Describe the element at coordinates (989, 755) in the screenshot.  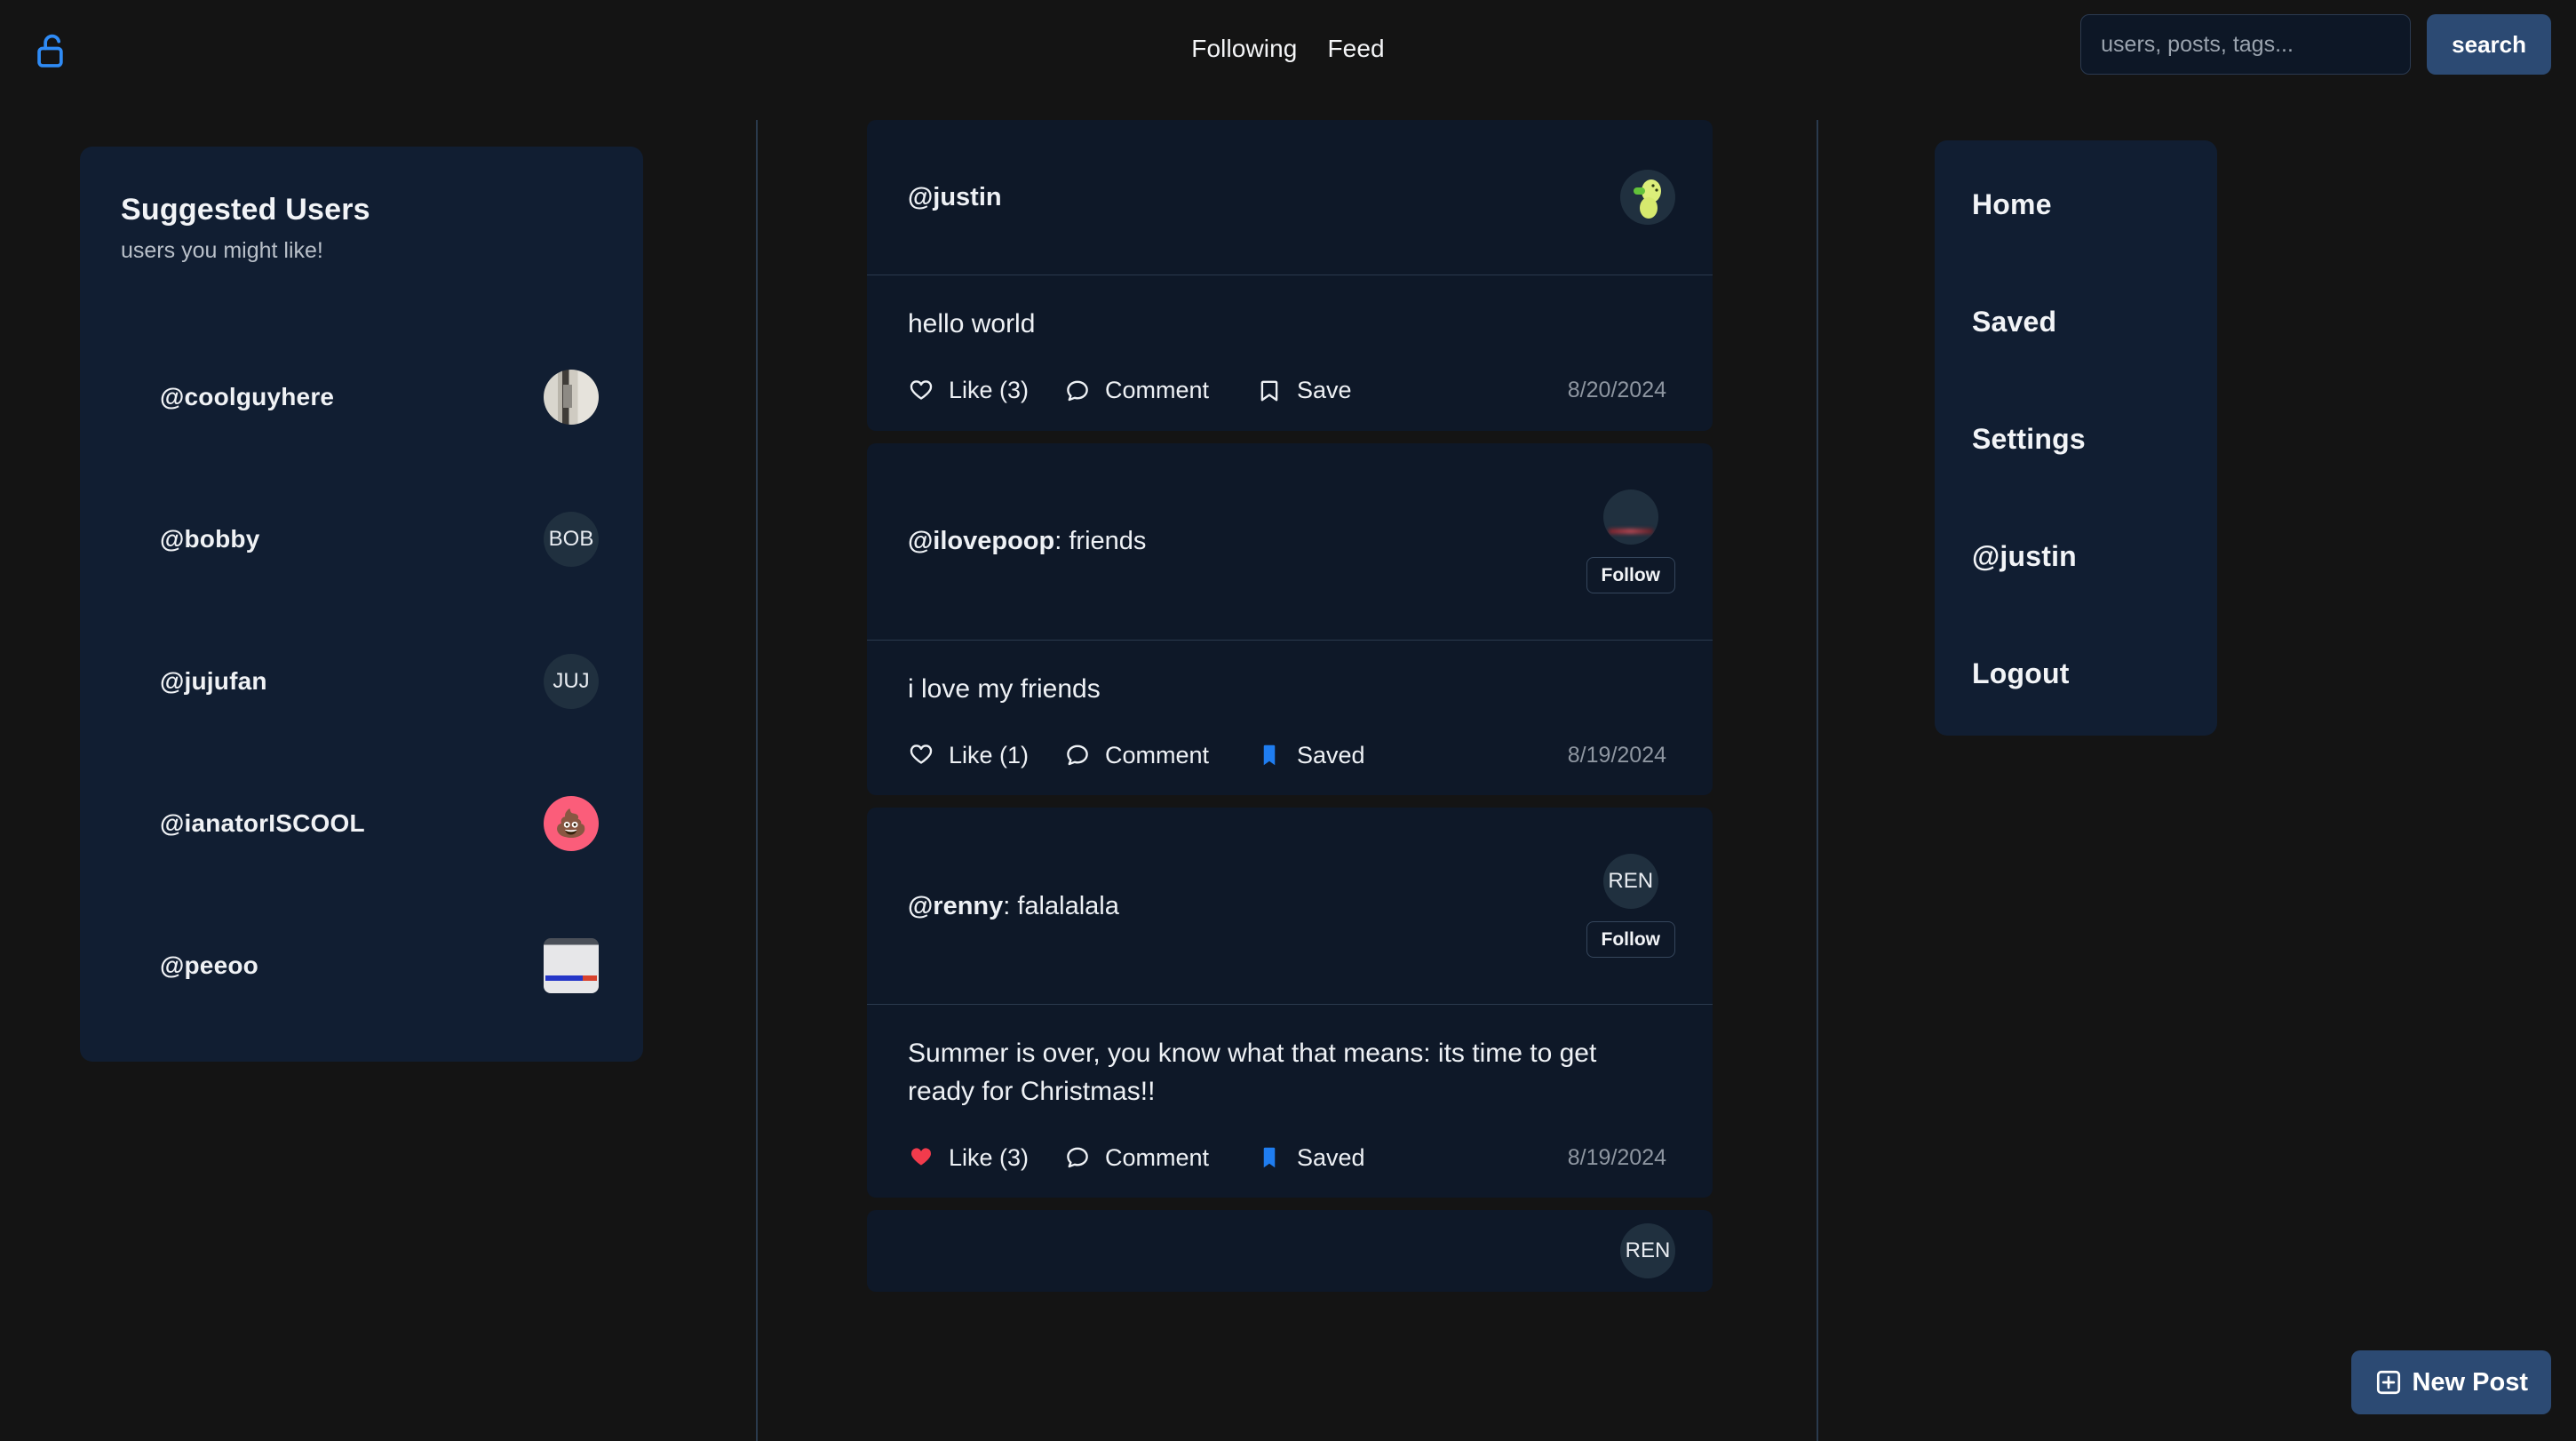
I see `like-label: Like (1)` at that location.